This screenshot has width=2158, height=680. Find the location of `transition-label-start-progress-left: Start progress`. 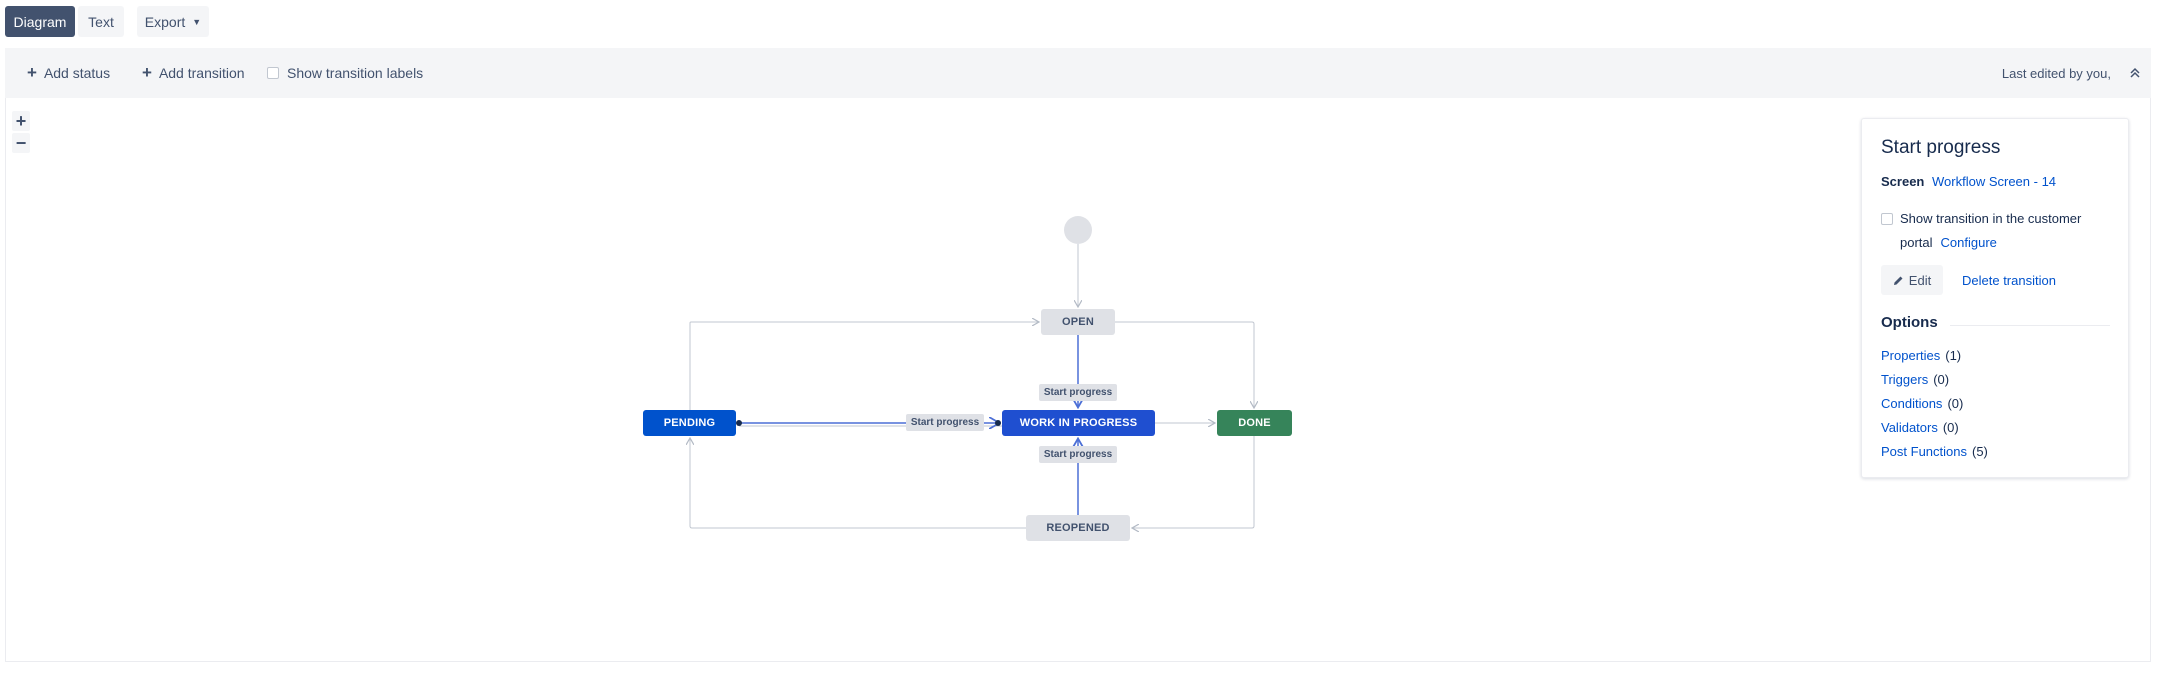

transition-label-start-progress-left: Start progress is located at coordinates (945, 422).